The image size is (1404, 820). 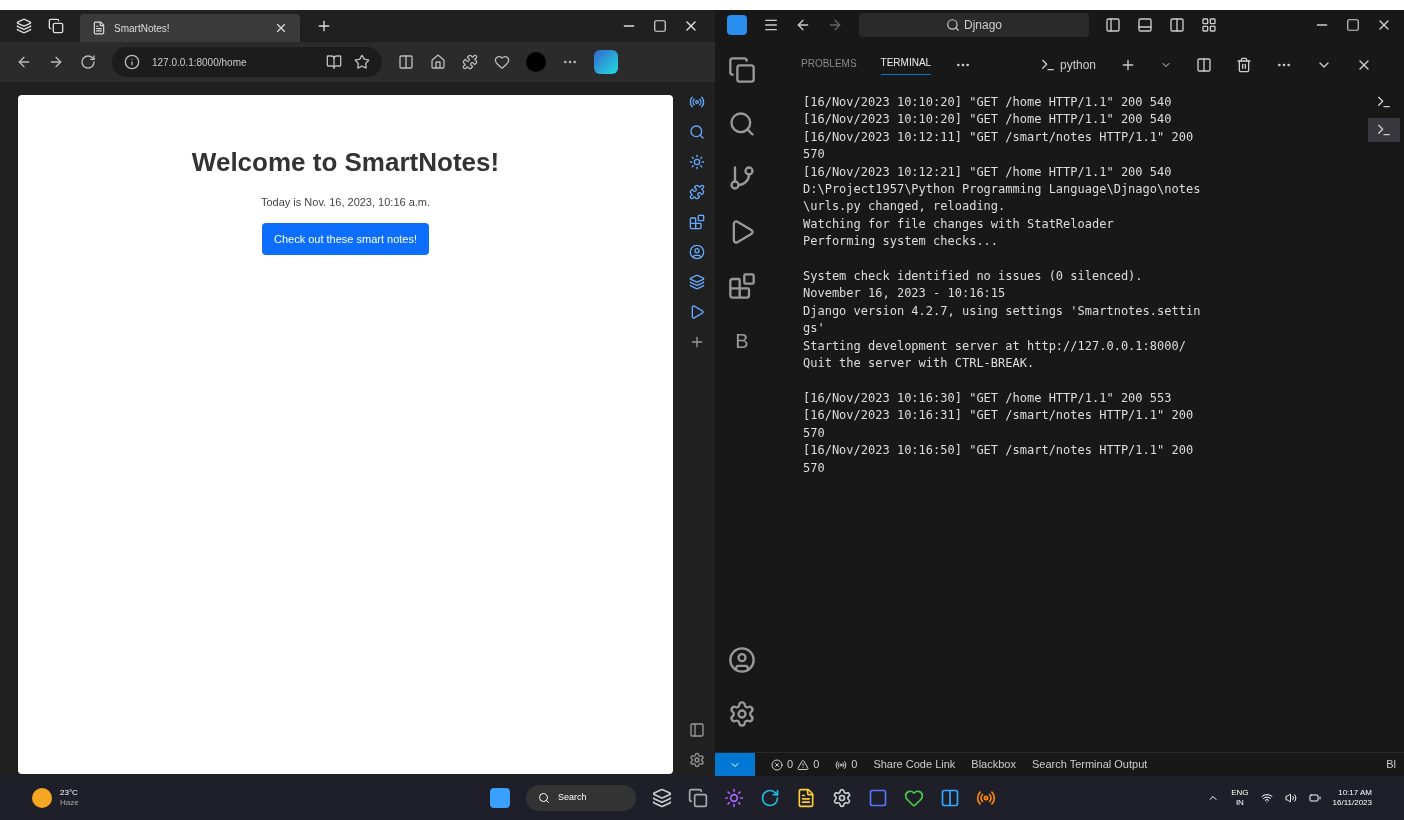 I want to click on home-icon, so click(x=438, y=62).